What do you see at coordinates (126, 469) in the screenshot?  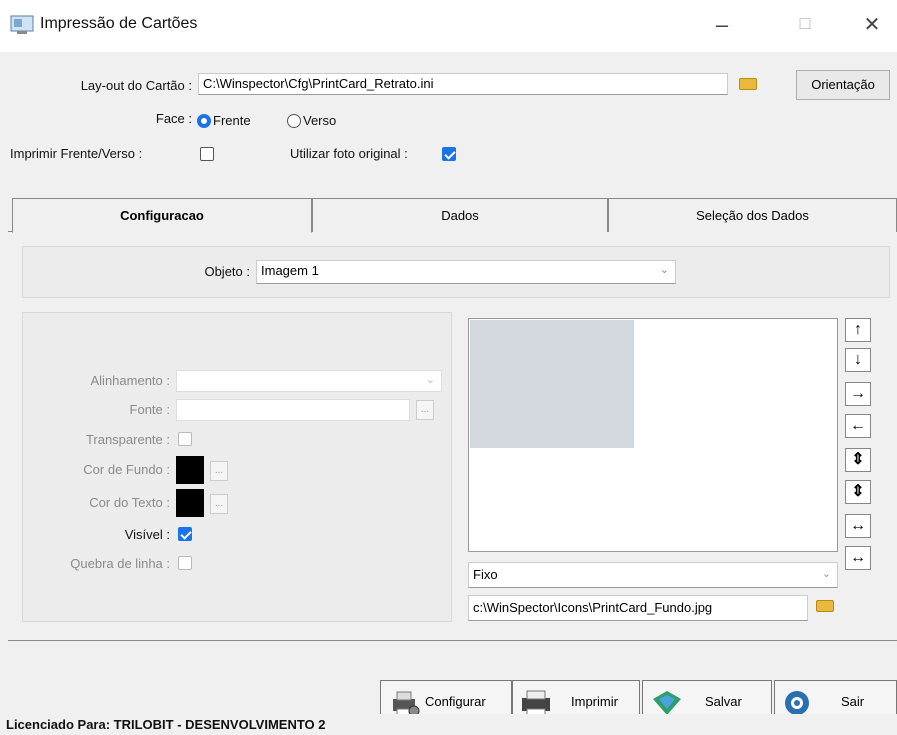 I see `bg-color-label: Cor de Fundo :` at bounding box center [126, 469].